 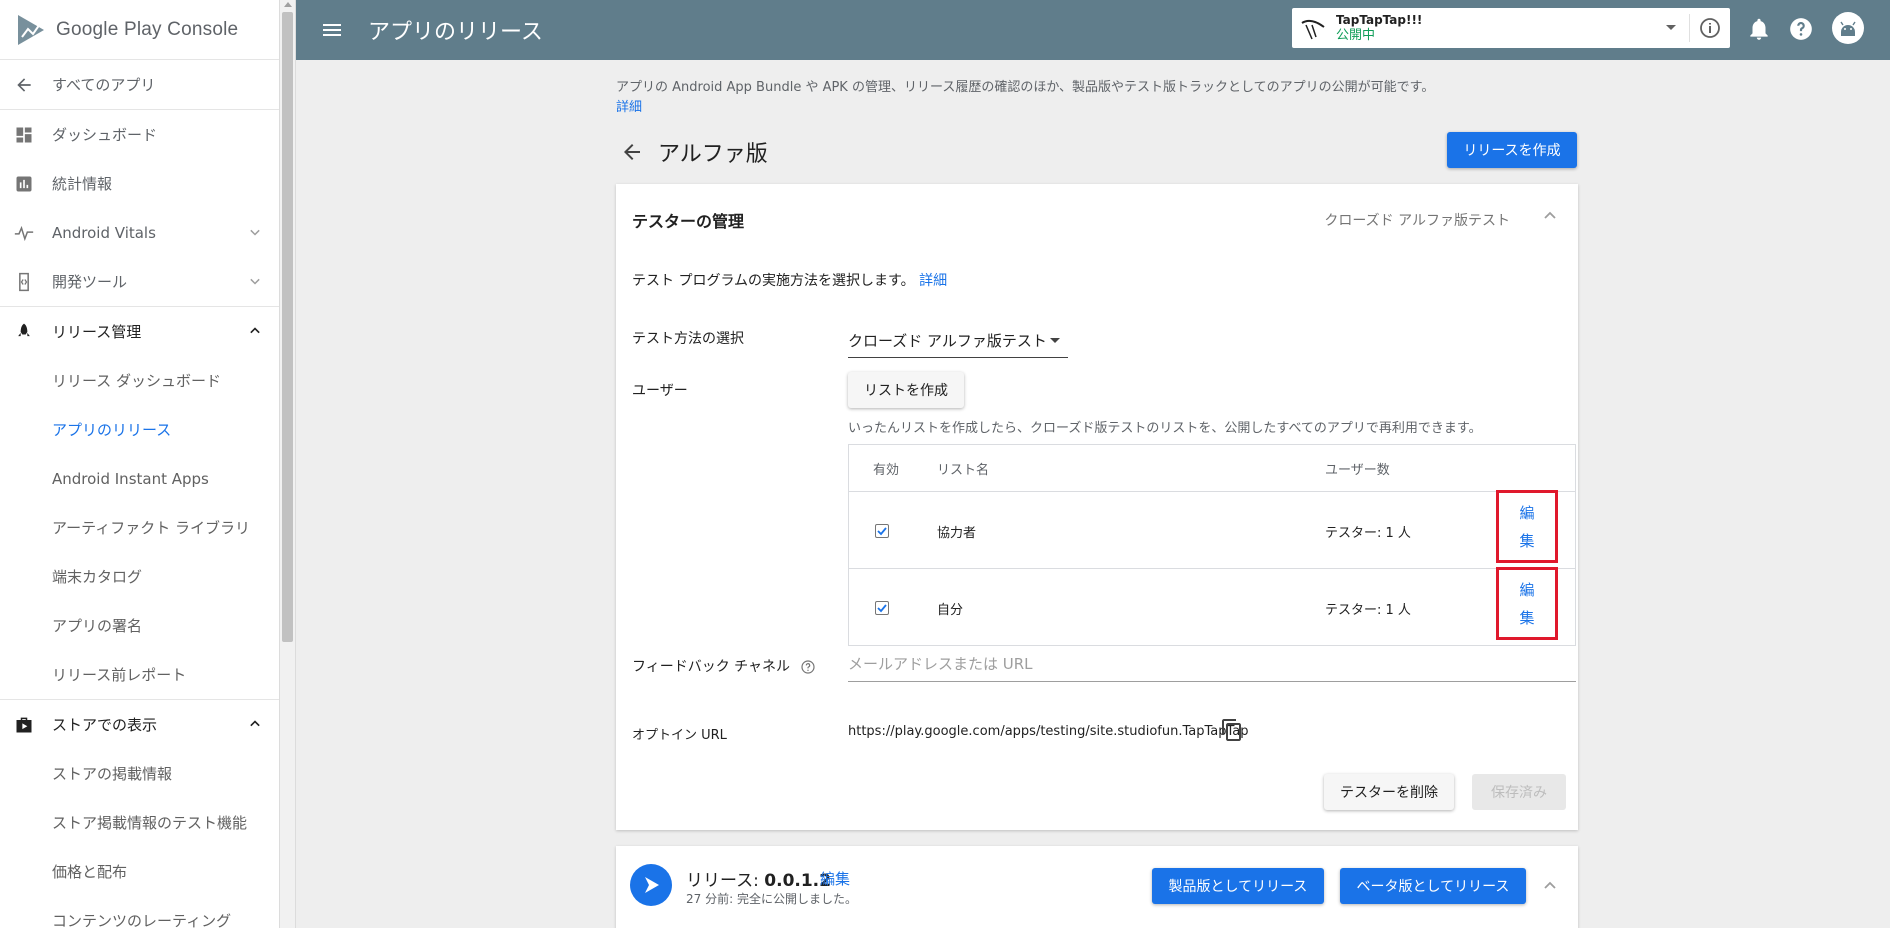 I want to click on list-name-cell: 自分, so click(x=950, y=610).